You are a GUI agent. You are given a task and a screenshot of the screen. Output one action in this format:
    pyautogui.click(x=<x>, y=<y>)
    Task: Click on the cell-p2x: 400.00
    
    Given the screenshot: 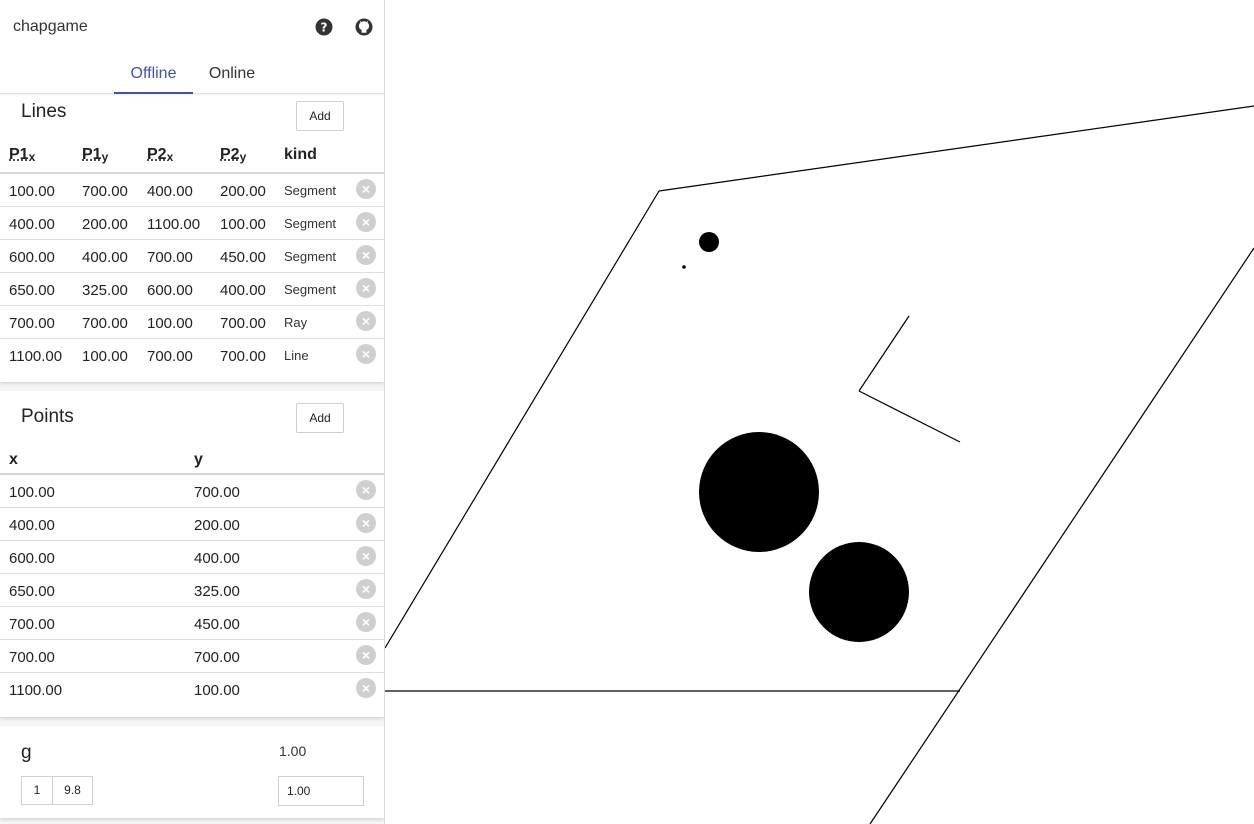 What is the action you would take?
    pyautogui.click(x=170, y=191)
    